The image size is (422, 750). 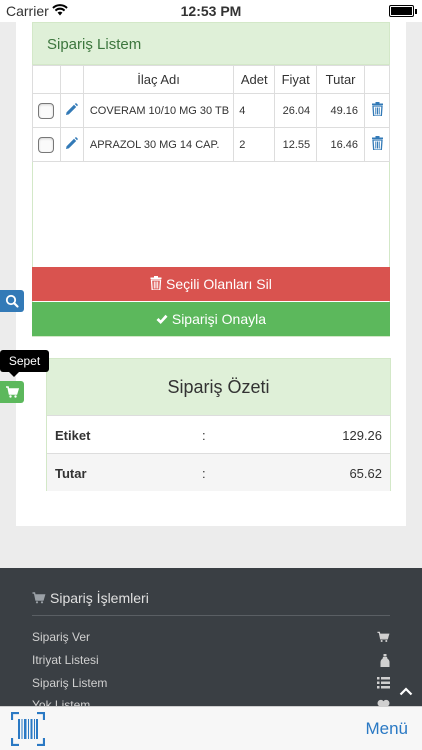 I want to click on delete-selected-button: Seçili Olanları Sil, so click(x=211, y=284).